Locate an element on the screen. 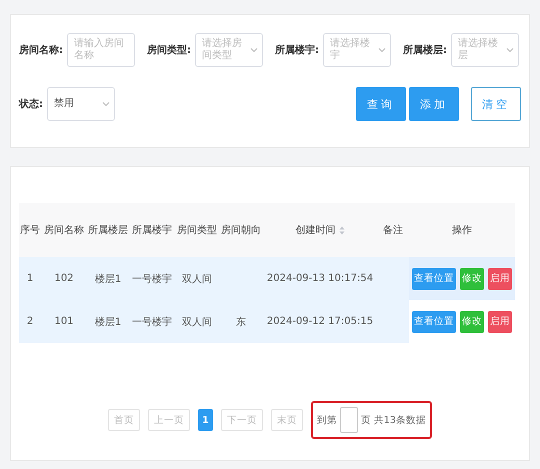 The image size is (540, 469). field-label: 房间名称: is located at coordinates (41, 50).